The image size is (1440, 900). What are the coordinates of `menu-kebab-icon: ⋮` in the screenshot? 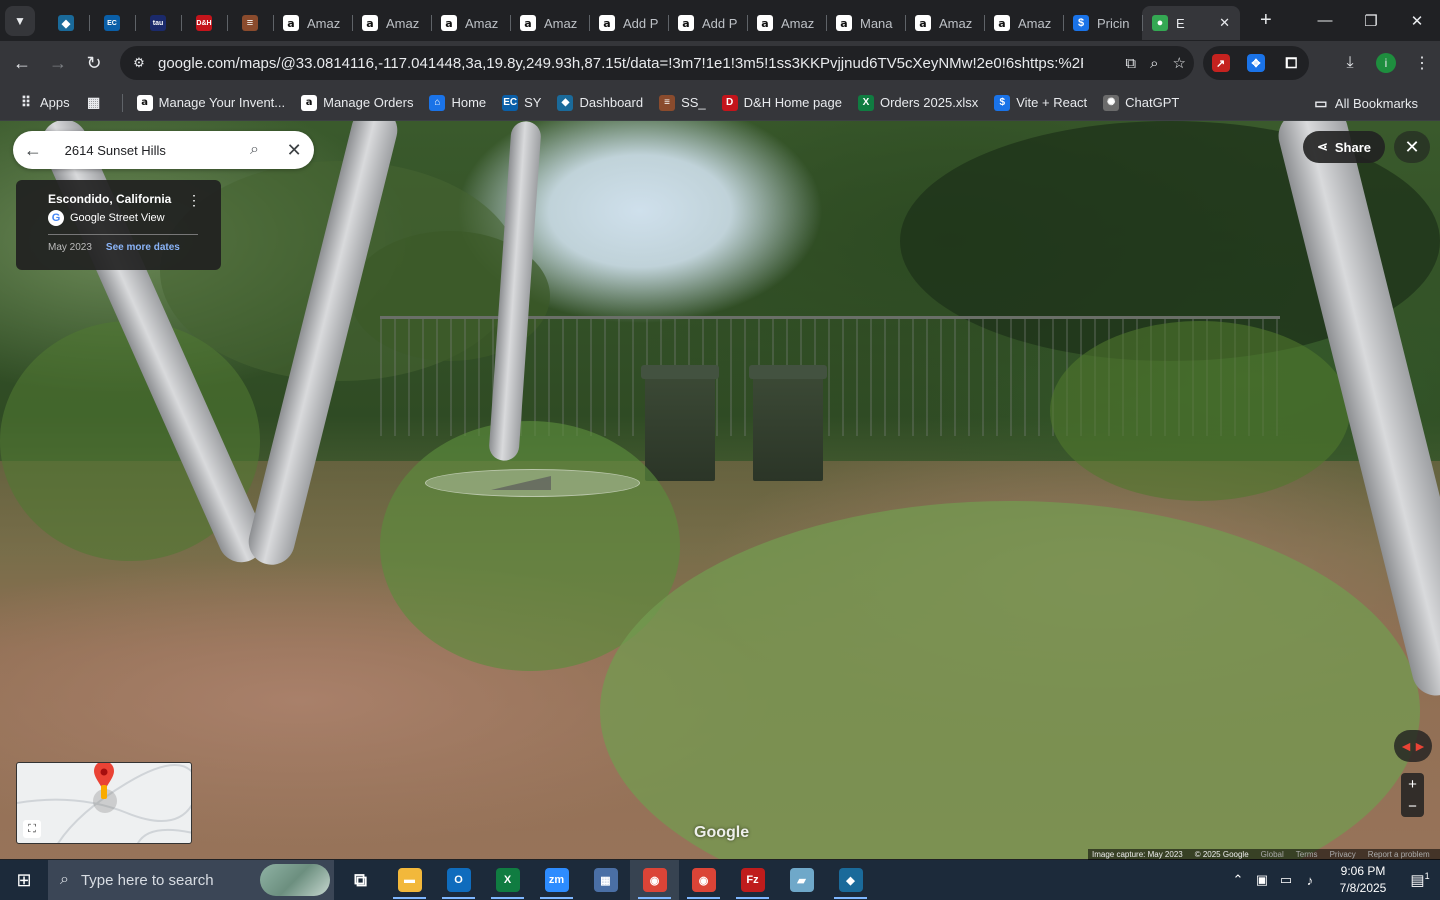 It's located at (1422, 63).